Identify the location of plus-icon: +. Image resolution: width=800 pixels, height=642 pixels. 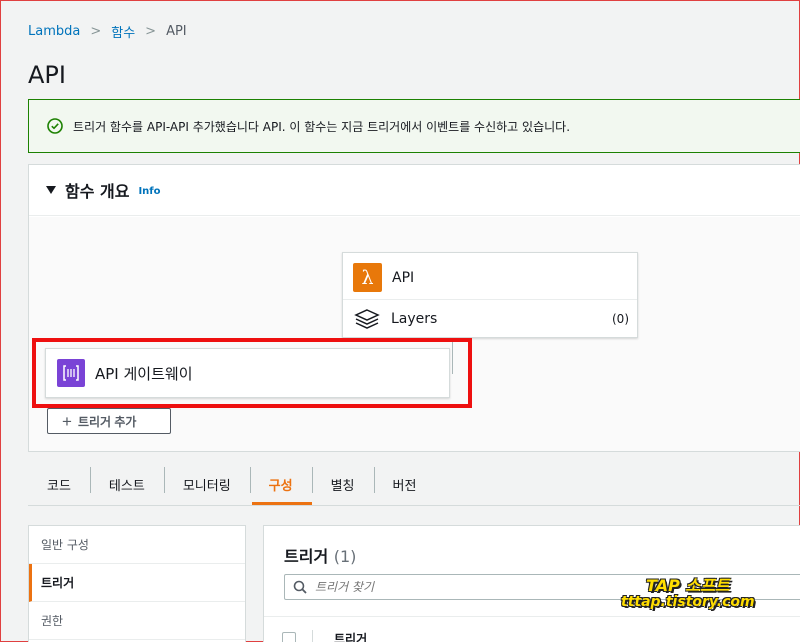
(67, 421).